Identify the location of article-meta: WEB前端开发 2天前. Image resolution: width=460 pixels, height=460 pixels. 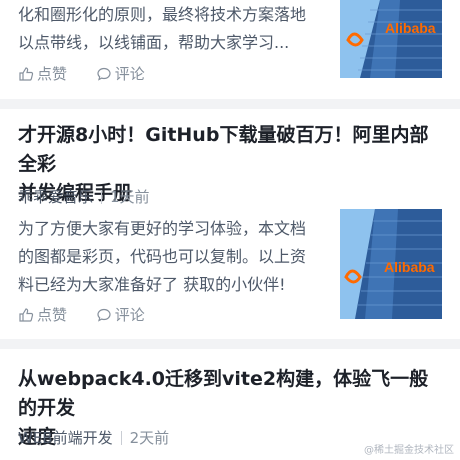
(93, 438).